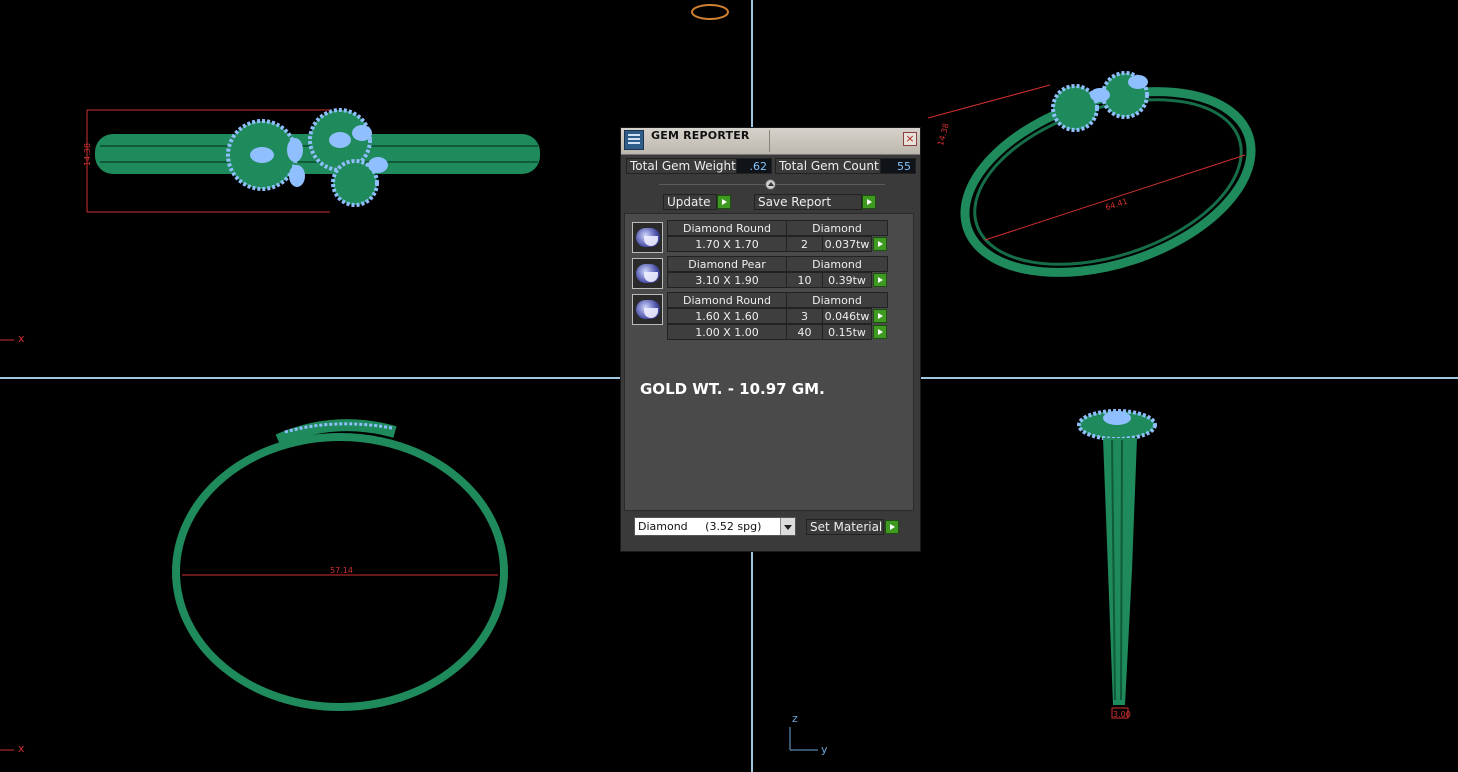 The image size is (1458, 772). I want to click on perspective-view-model, so click(1091, 174).